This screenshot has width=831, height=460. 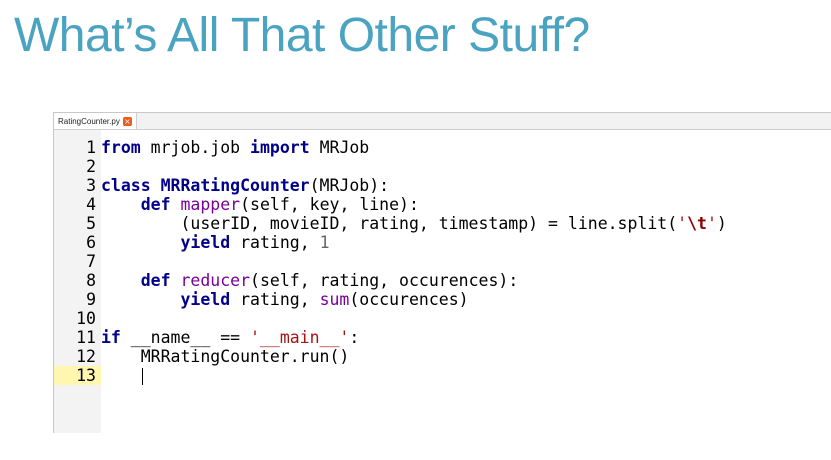 What do you see at coordinates (442, 121) in the screenshot?
I see `tab-bar: RatingCounter.py ×` at bounding box center [442, 121].